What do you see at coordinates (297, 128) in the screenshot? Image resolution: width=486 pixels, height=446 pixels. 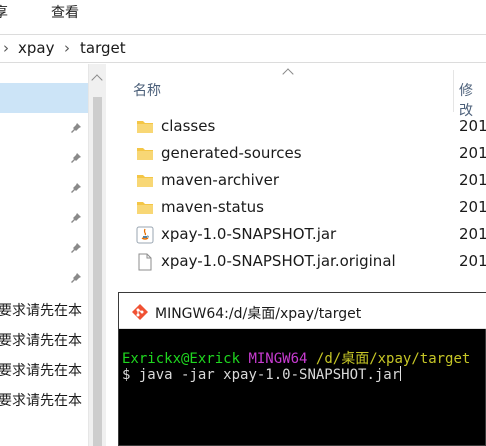 I see `list-item: classes 201` at bounding box center [297, 128].